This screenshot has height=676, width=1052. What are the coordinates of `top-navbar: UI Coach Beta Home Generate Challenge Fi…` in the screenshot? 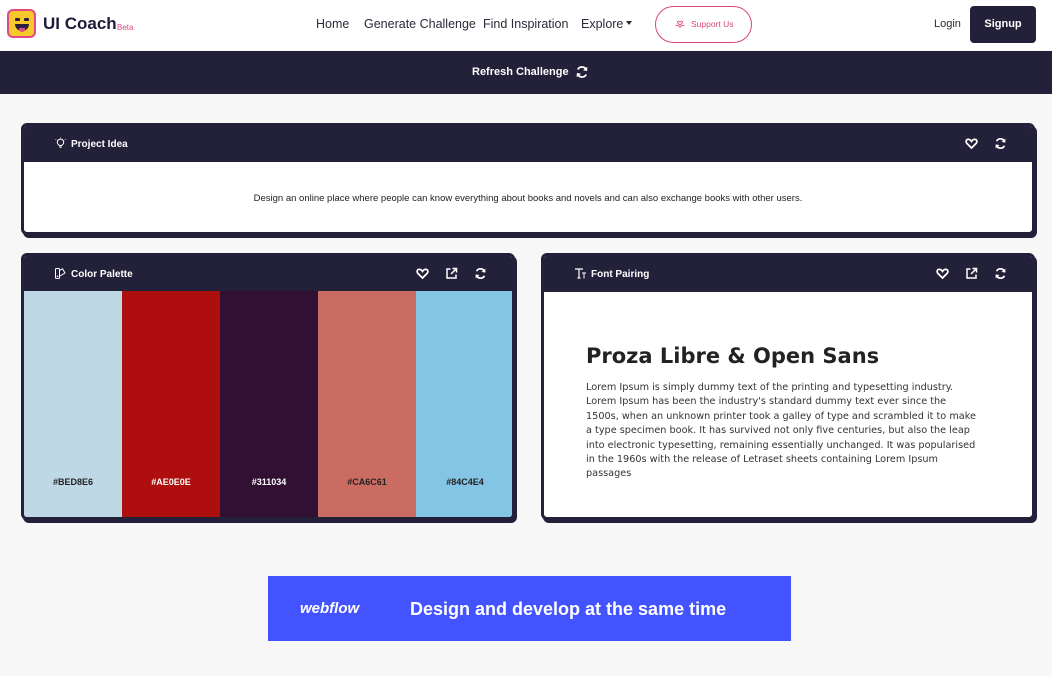 It's located at (526, 25).